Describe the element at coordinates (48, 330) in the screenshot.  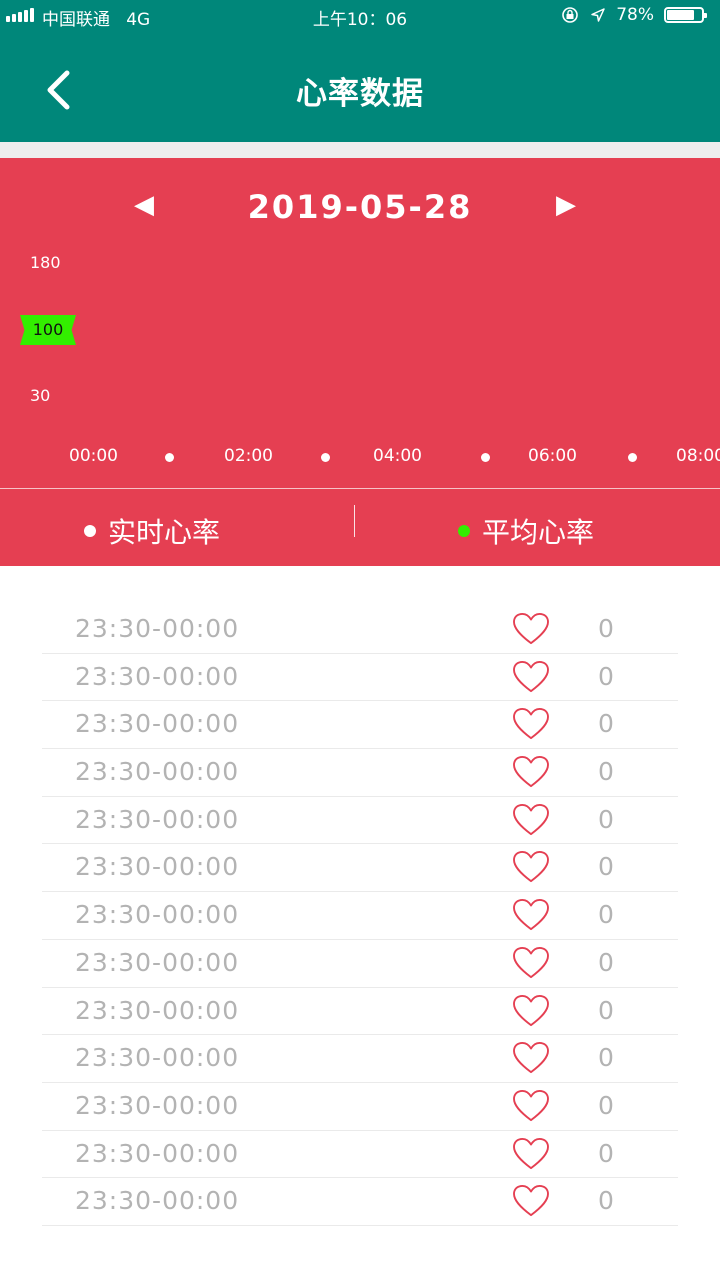
I see `y-axis-highlight-badge: 100` at that location.